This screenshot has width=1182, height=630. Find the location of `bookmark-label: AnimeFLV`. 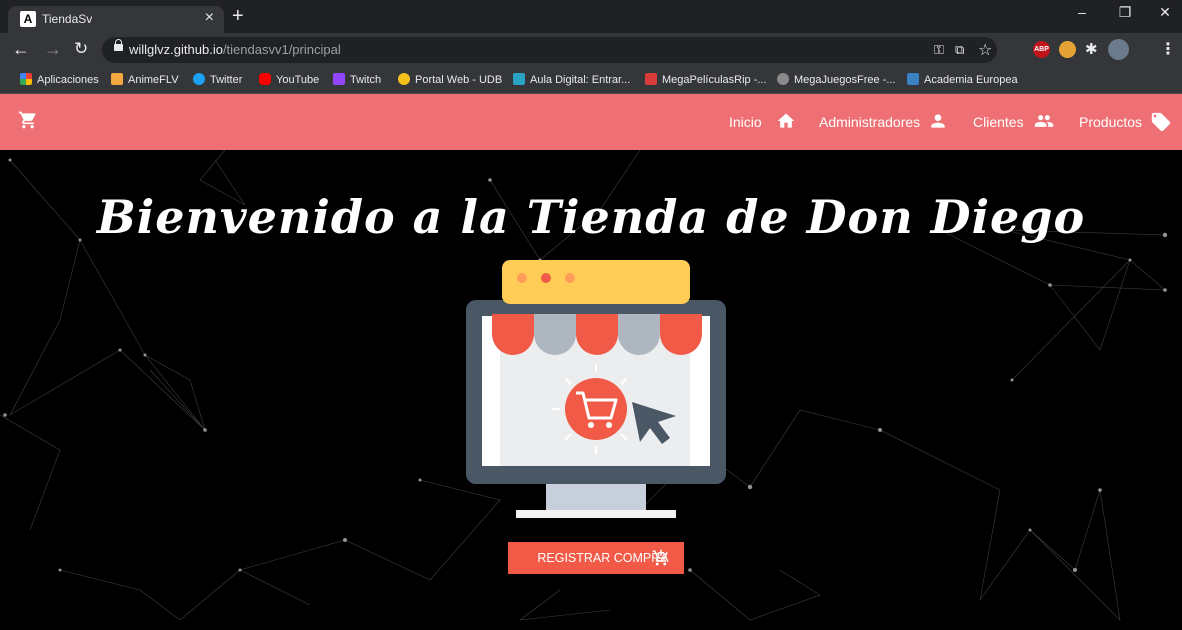

bookmark-label: AnimeFLV is located at coordinates (153, 80).